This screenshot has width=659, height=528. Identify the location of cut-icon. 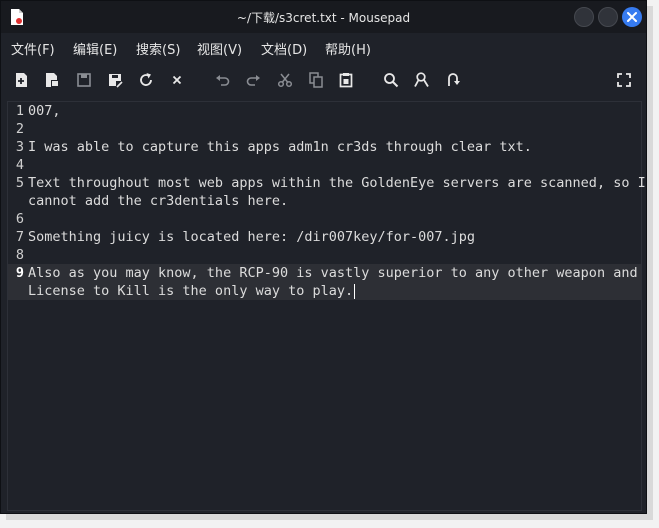
(285, 80).